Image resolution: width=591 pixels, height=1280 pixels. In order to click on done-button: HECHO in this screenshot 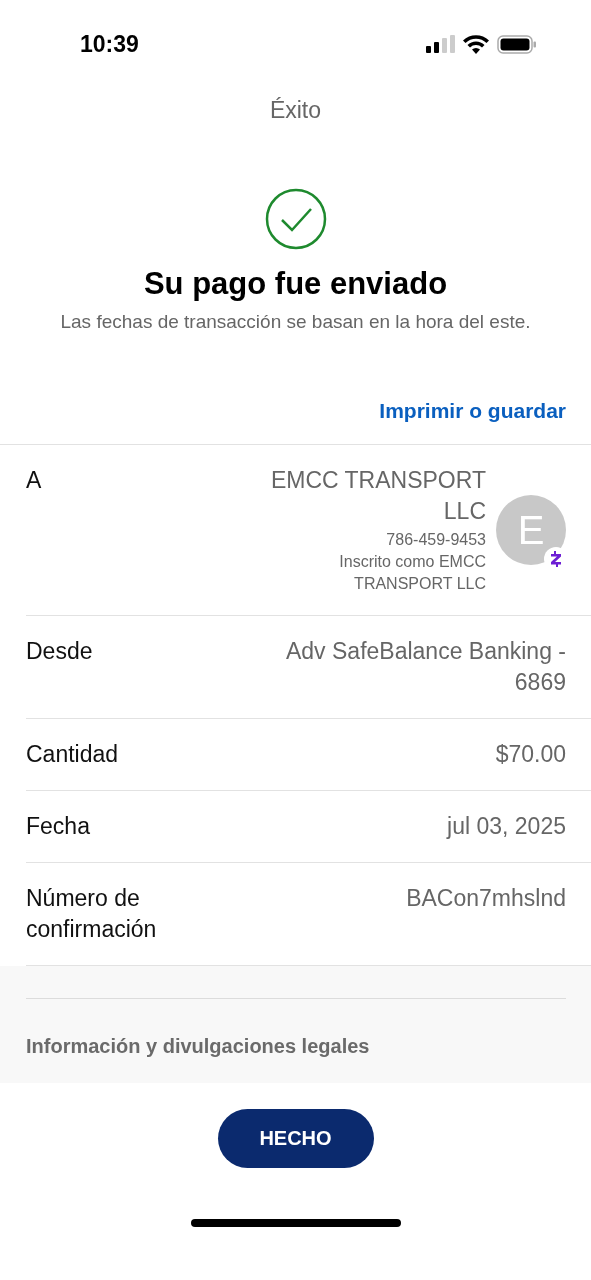, I will do `click(295, 1138)`.